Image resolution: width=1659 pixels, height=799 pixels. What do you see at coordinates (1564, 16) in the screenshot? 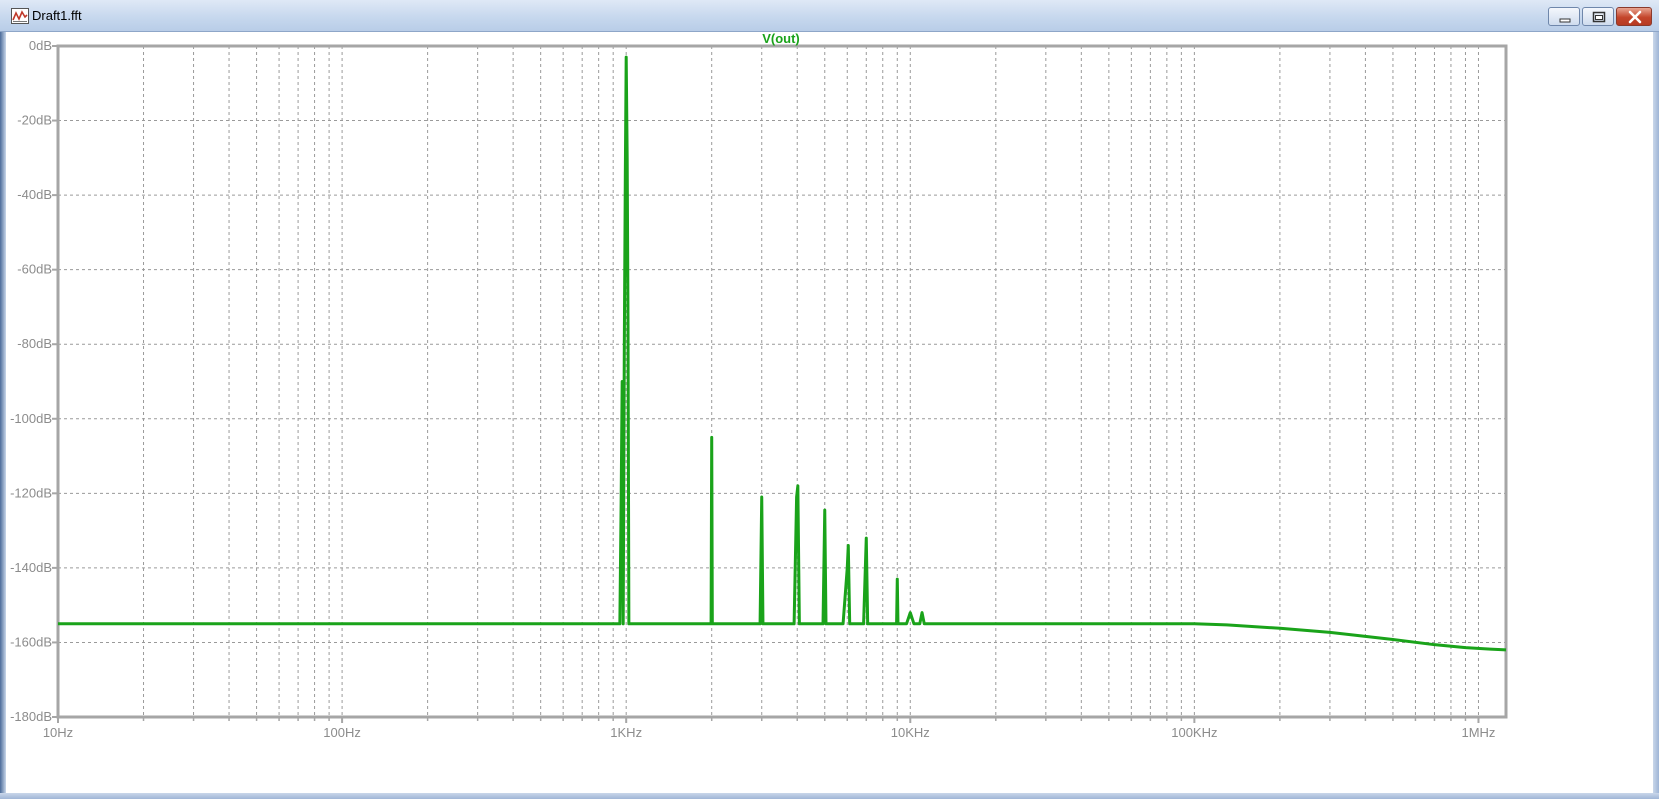
I see `minimize-button` at bounding box center [1564, 16].